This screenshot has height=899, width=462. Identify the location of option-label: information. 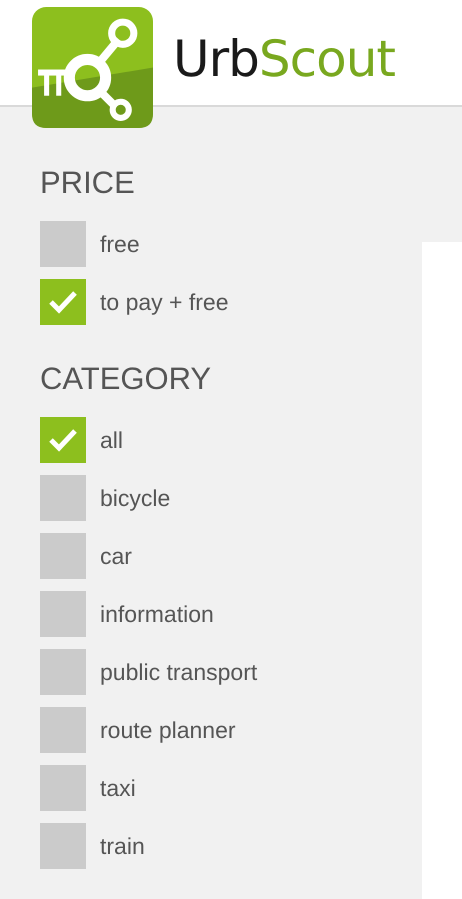
(157, 614).